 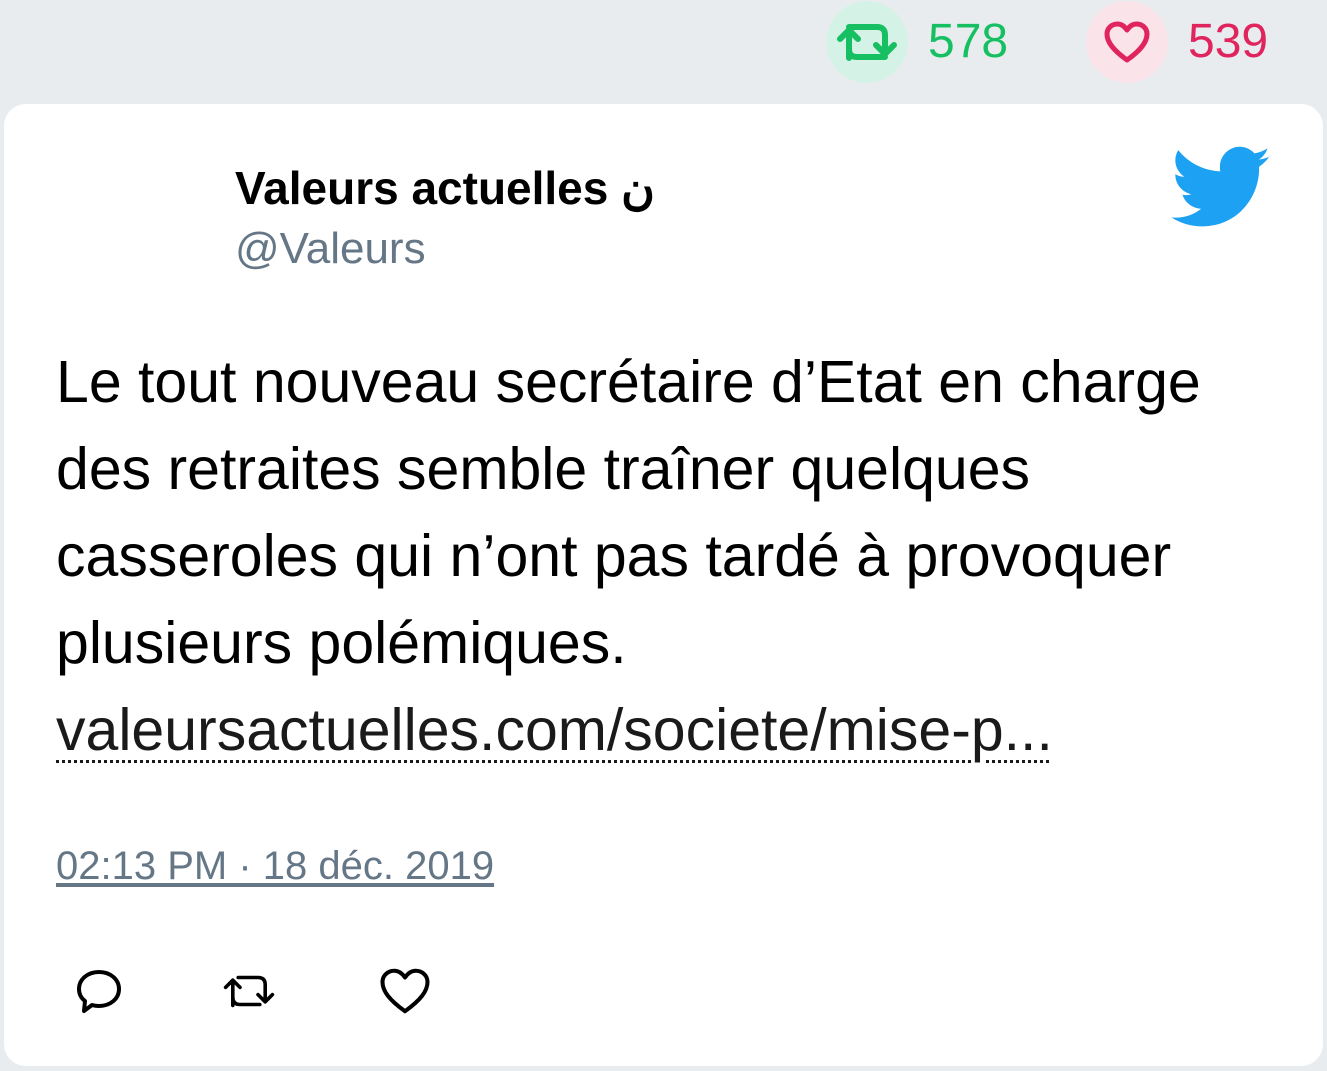 I want to click on author-name: Valeurs actuelles ن, so click(x=445, y=188).